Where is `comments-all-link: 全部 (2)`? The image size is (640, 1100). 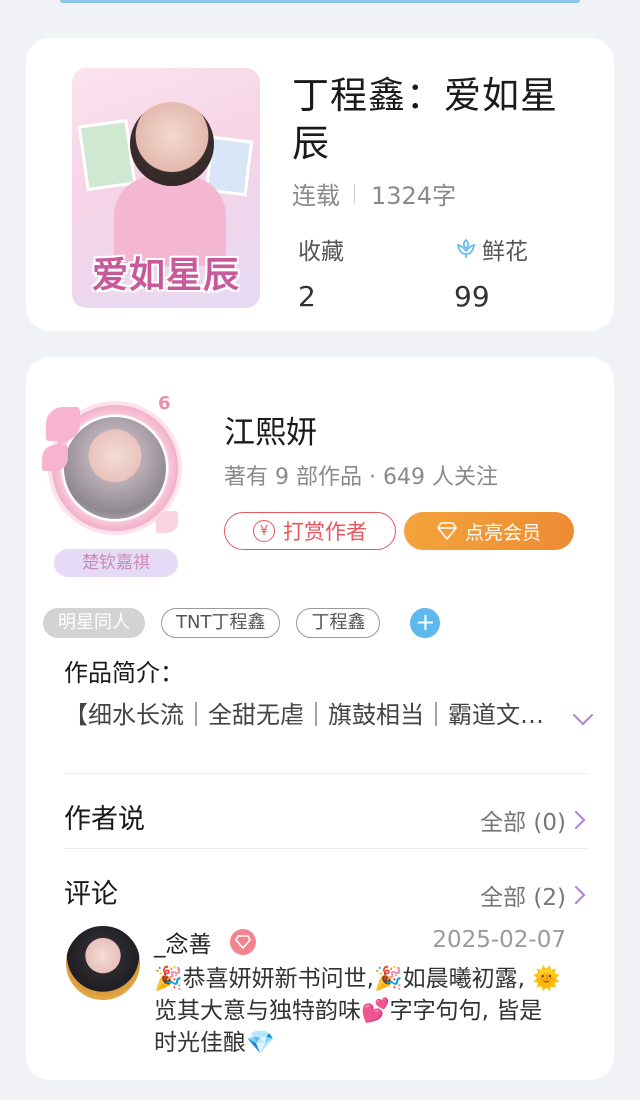 comments-all-link: 全部 (2) is located at coordinates (533, 895).